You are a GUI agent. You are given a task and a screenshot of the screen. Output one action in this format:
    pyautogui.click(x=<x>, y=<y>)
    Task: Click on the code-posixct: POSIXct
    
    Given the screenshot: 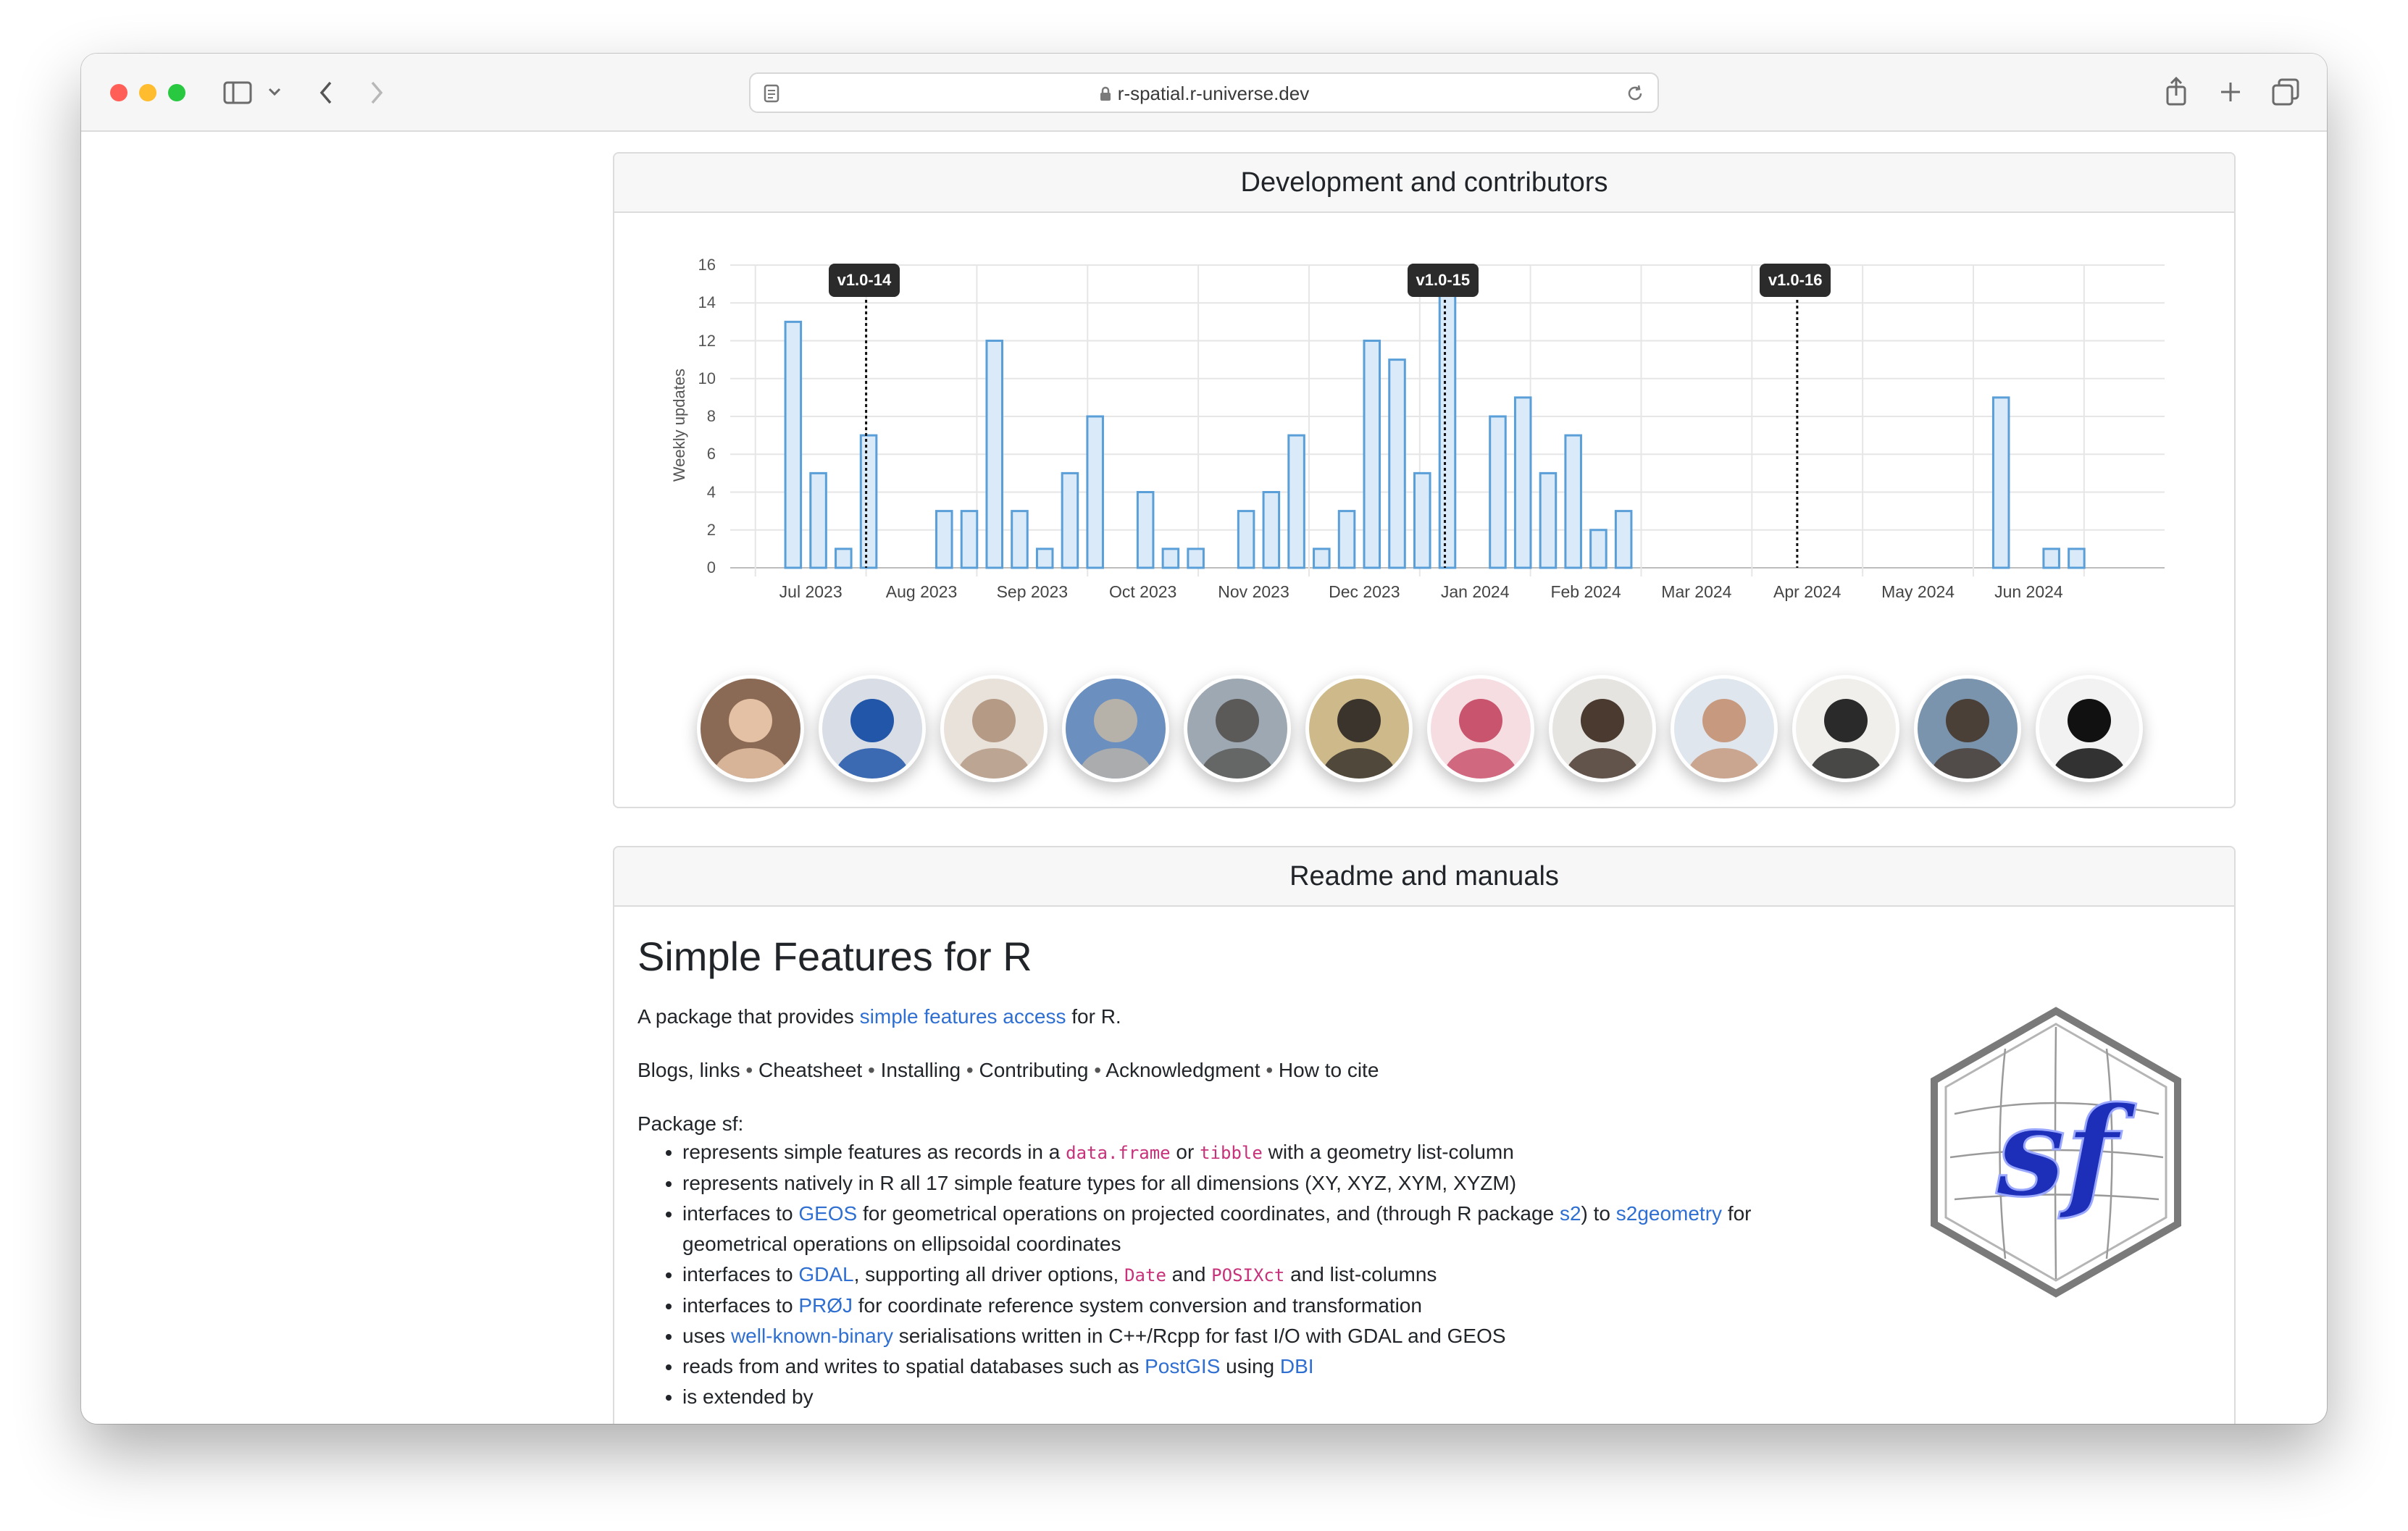 What is the action you would take?
    pyautogui.click(x=1248, y=1275)
    